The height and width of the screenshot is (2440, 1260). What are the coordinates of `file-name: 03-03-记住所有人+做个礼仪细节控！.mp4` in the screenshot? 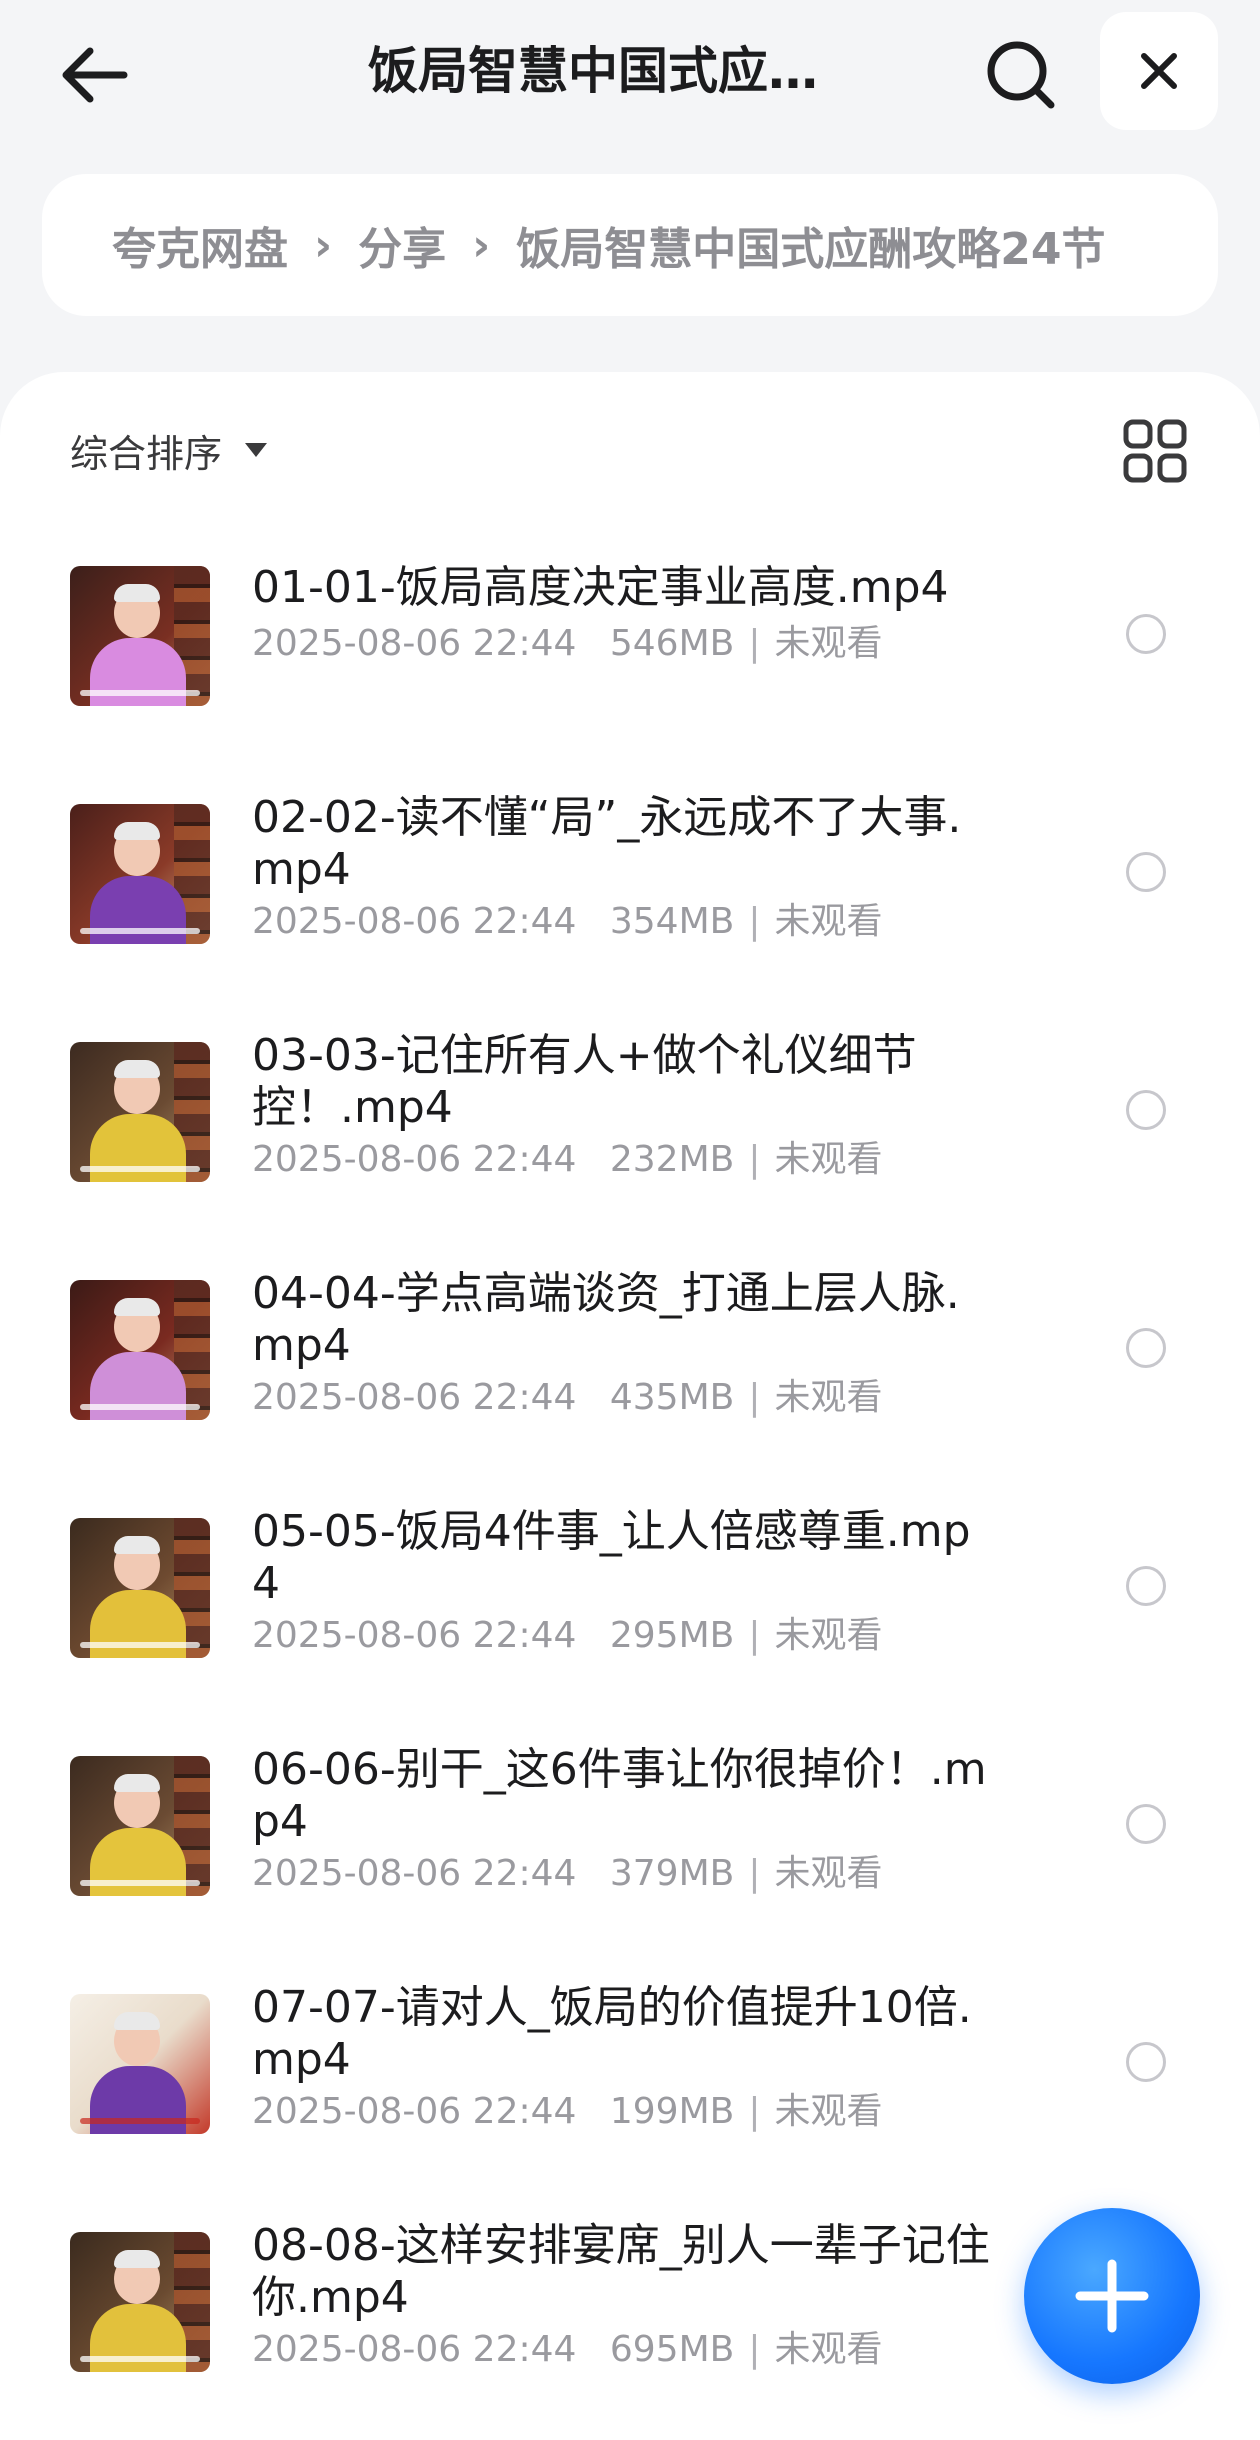 It's located at (584, 1081).